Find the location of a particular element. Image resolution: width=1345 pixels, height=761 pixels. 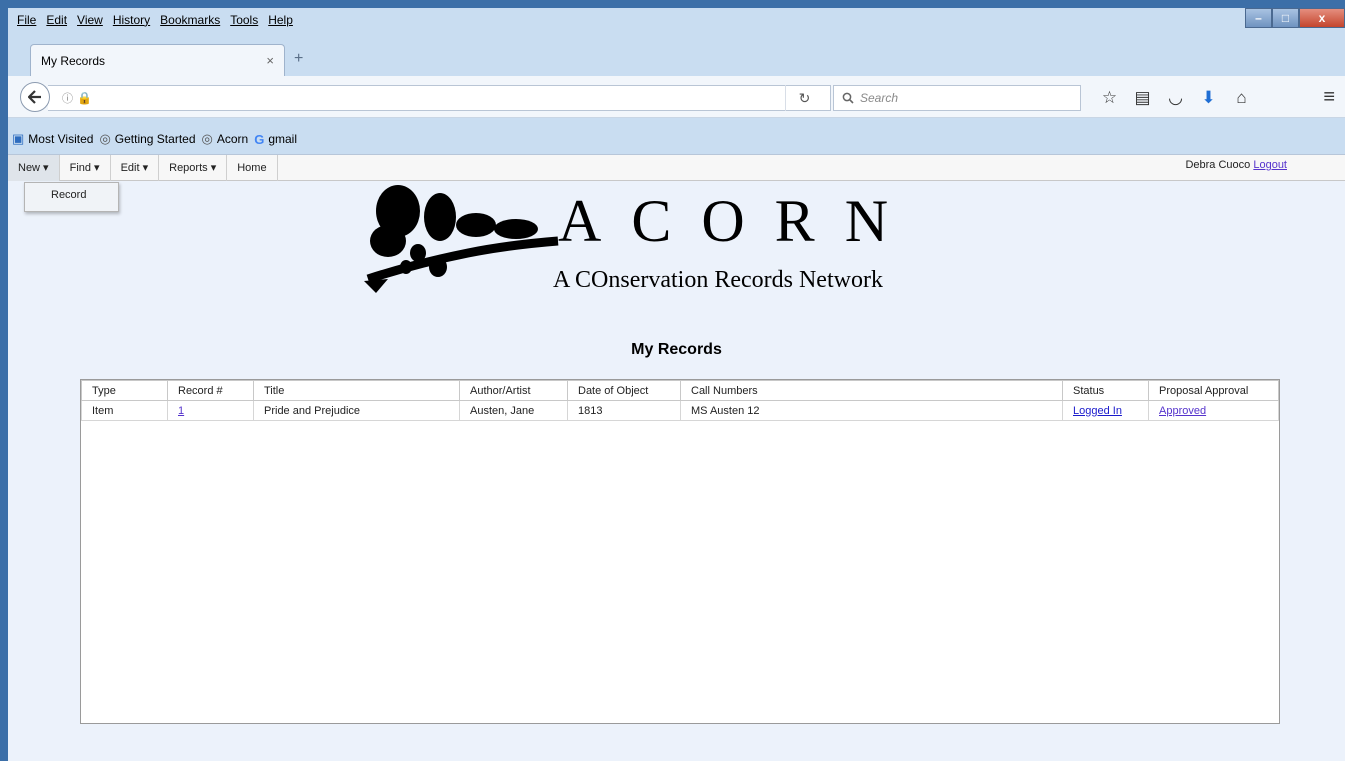

menu-file: File is located at coordinates (26, 20).